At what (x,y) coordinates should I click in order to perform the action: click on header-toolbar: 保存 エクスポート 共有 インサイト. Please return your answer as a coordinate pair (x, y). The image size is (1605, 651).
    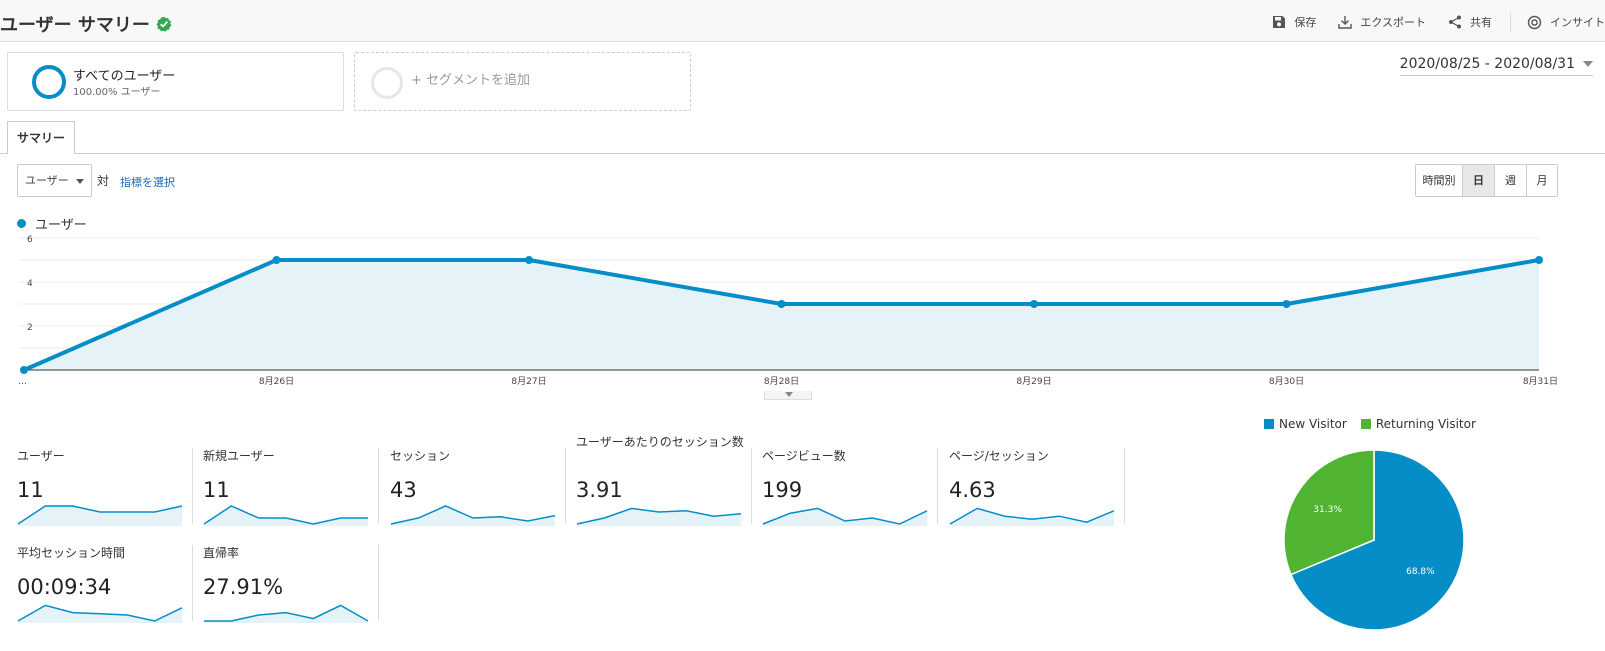
    Looking at the image, I should click on (1427, 22).